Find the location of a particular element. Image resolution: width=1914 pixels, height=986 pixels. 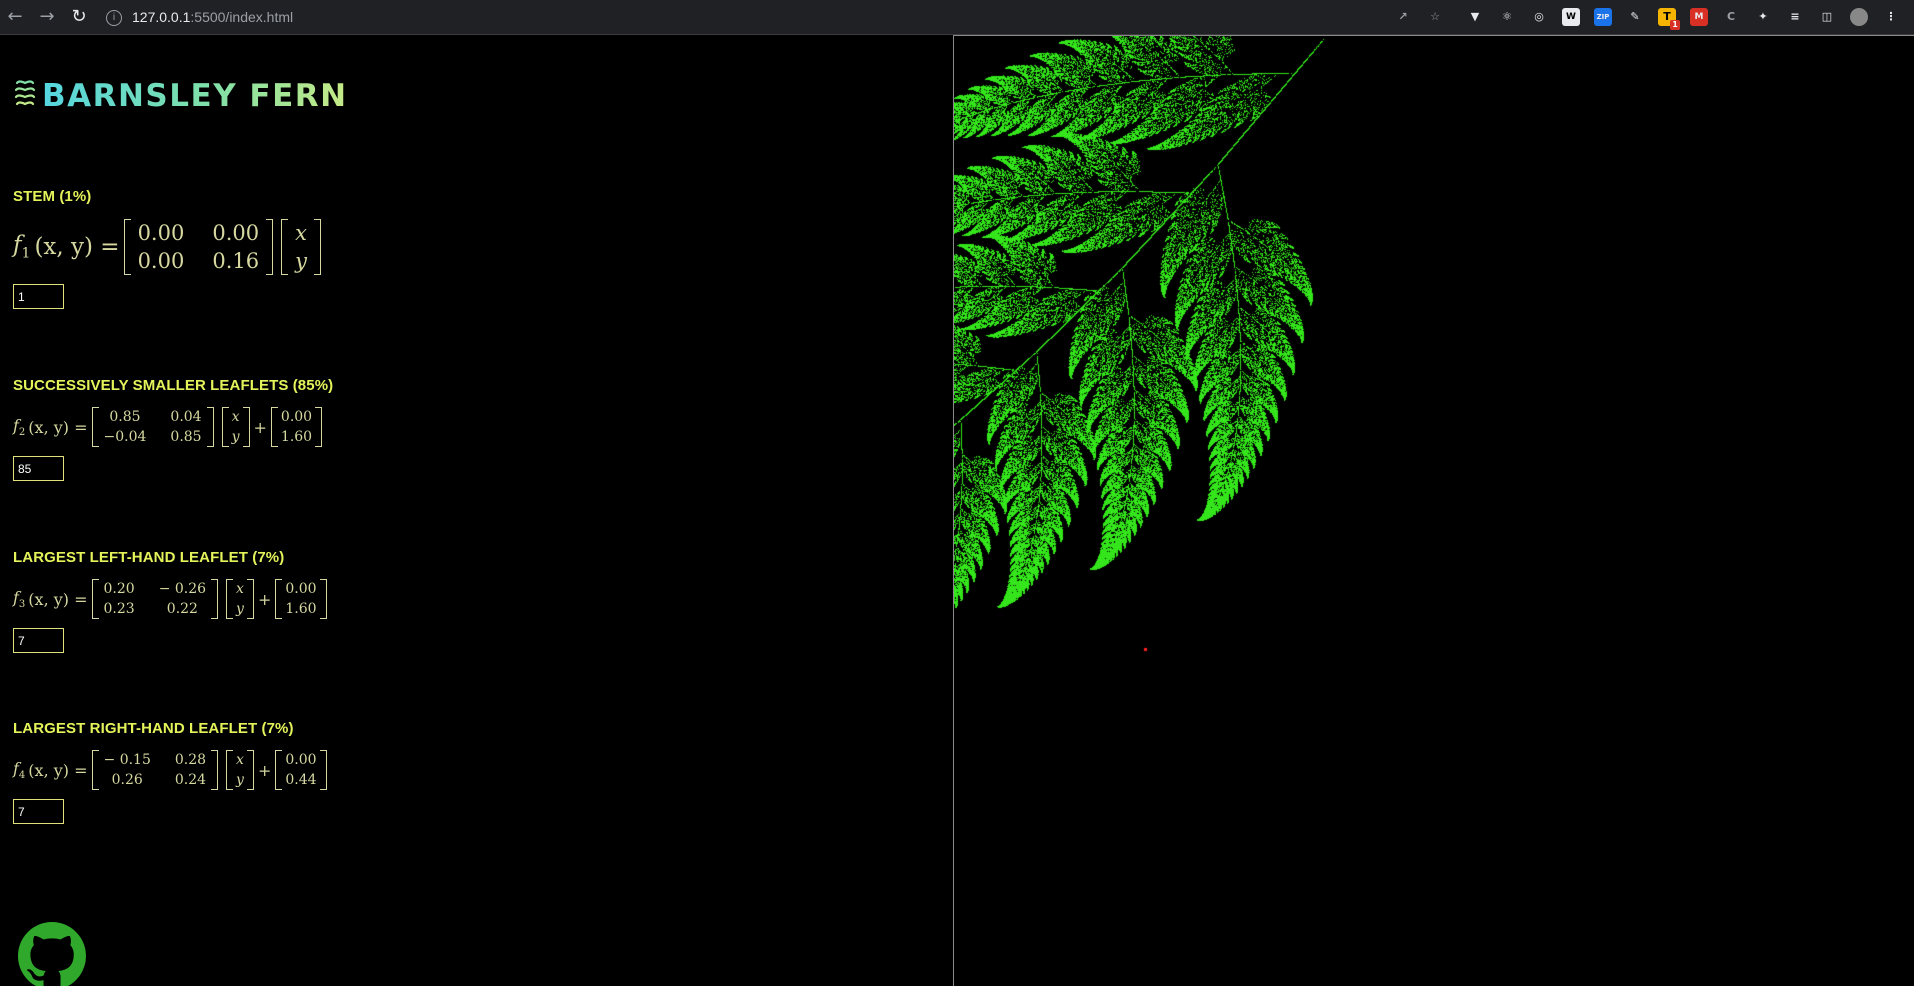

section-heading: LARGEST LEFT-HAND LEAFLET (7%) is located at coordinates (148, 557).